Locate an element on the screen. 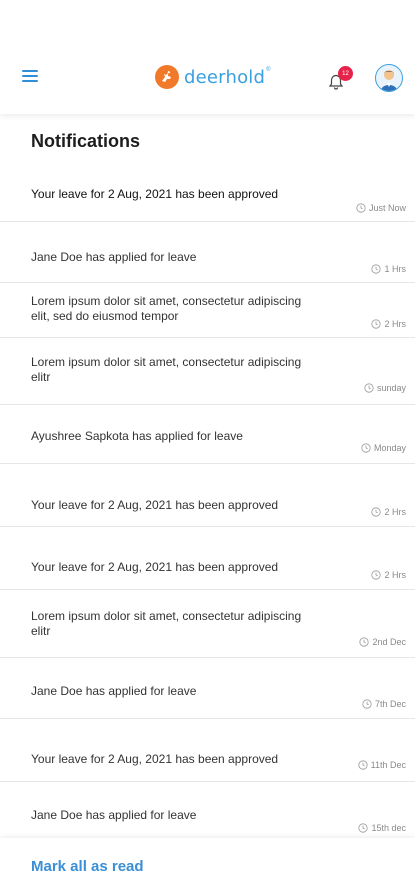 Image resolution: width=415 pixels, height=896 pixels. hamburger-icon is located at coordinates (30, 76).